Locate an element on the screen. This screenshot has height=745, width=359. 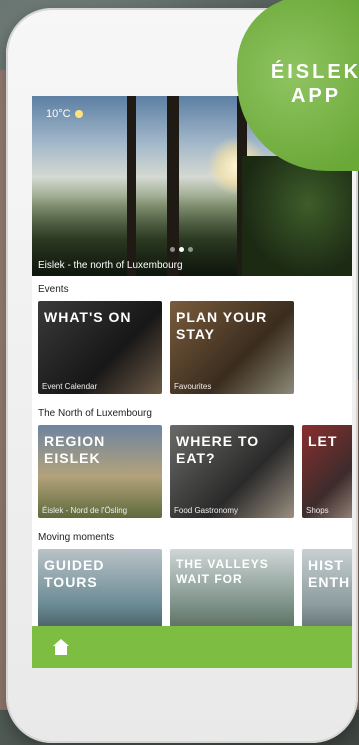
card-plan-your-stay: PLAN YOUR STAY Favourites is located at coordinates (232, 347).